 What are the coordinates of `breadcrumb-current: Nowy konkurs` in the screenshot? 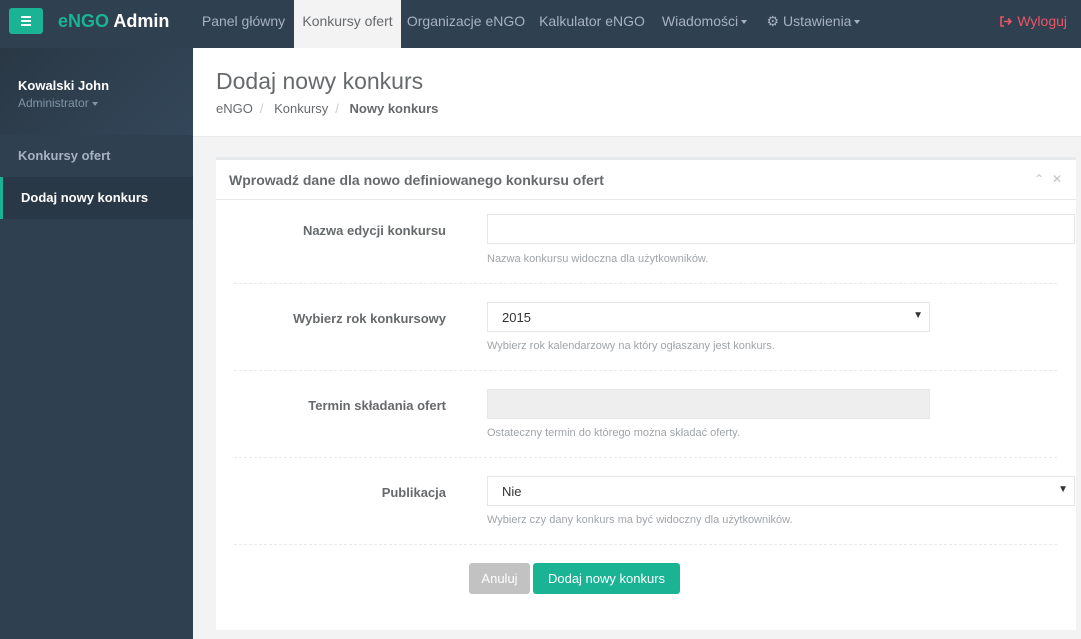 It's located at (394, 108).